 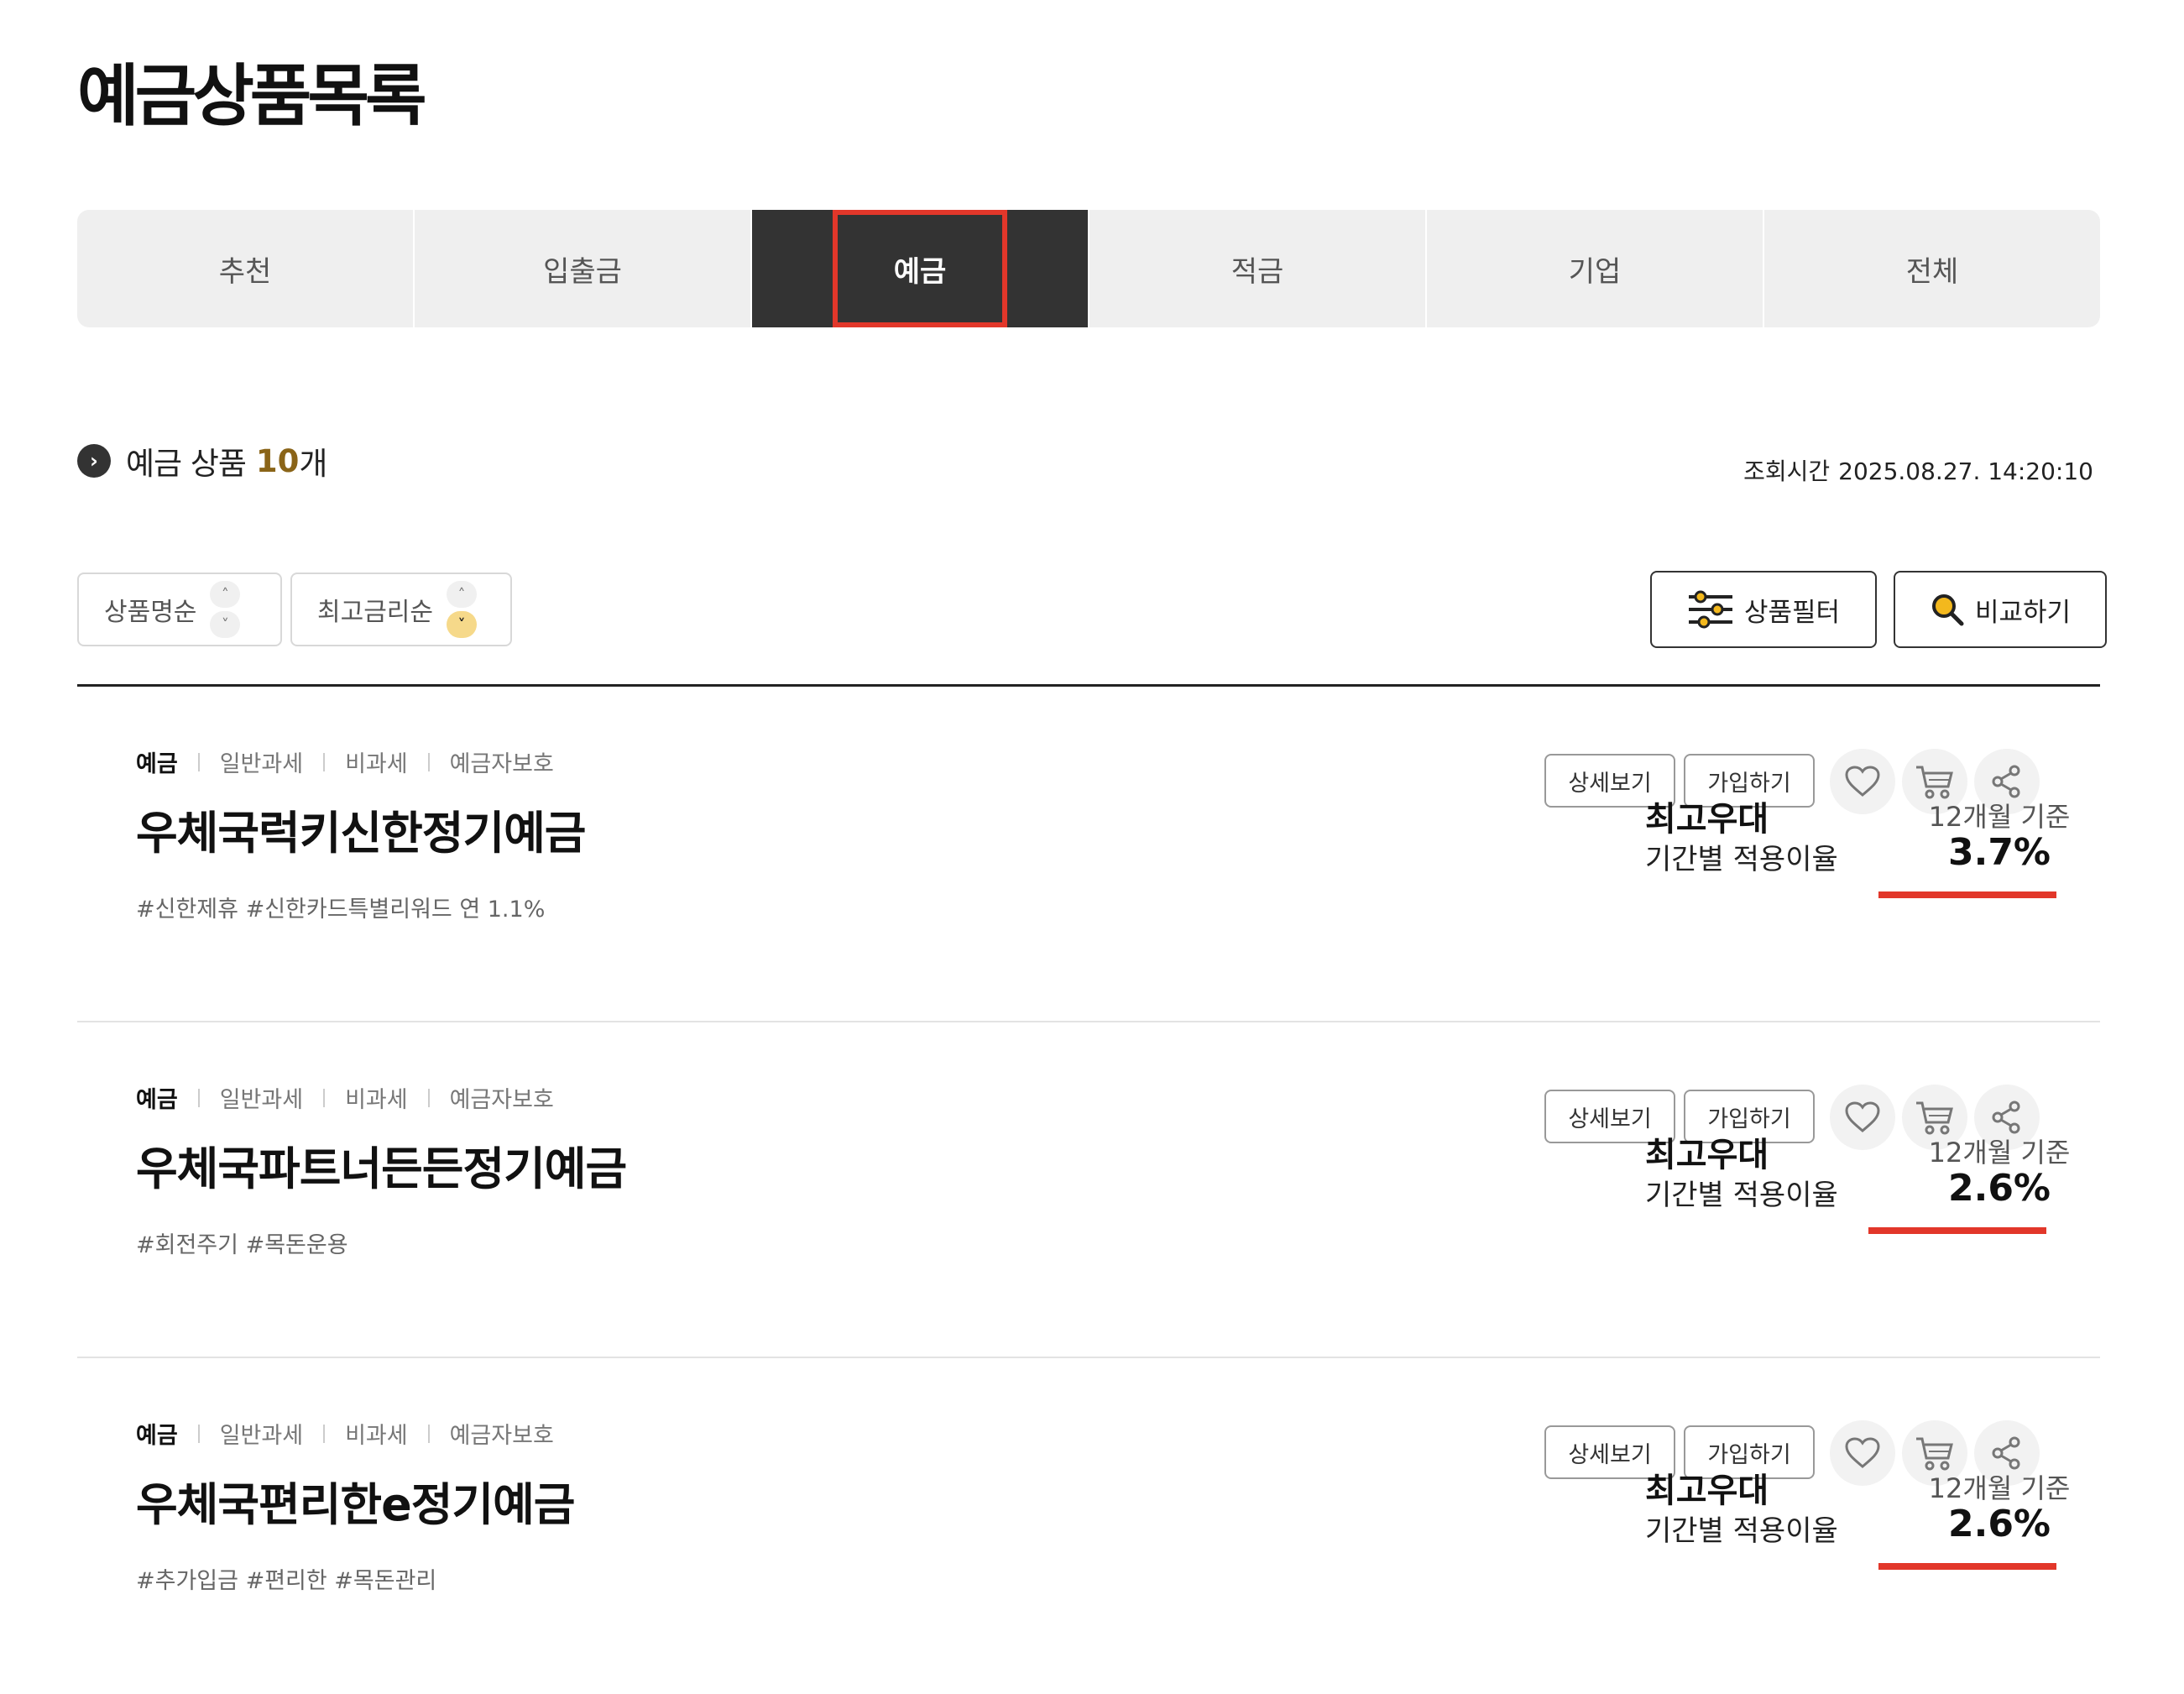 I want to click on tab-business: 기업, so click(x=1595, y=268).